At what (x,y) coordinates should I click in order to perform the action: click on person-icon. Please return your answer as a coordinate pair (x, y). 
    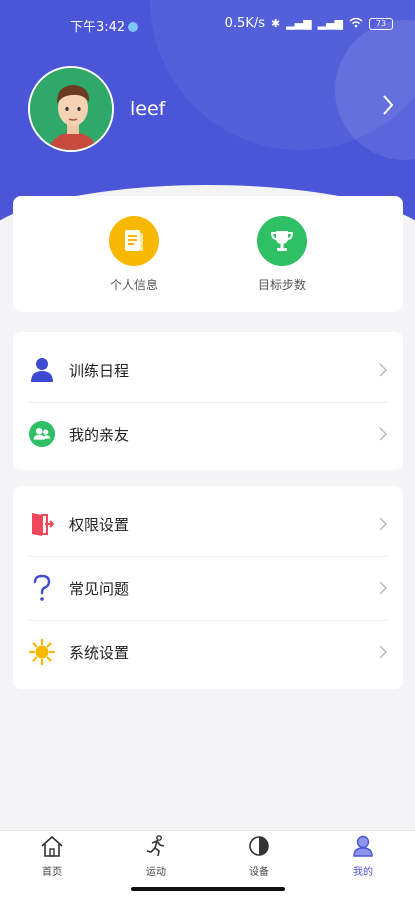
    Looking at the image, I should click on (42, 370).